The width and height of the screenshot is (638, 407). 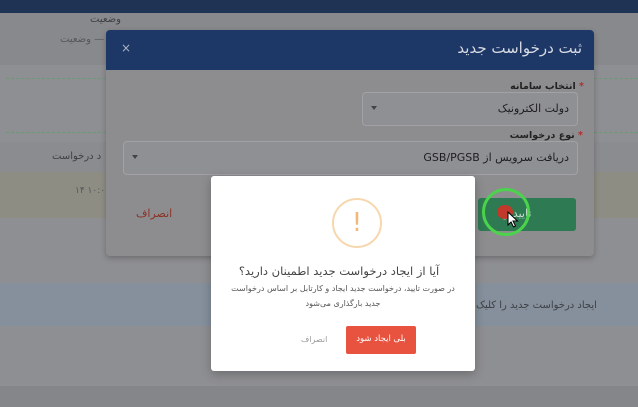 I want to click on warning-icon: !, so click(x=357, y=223).